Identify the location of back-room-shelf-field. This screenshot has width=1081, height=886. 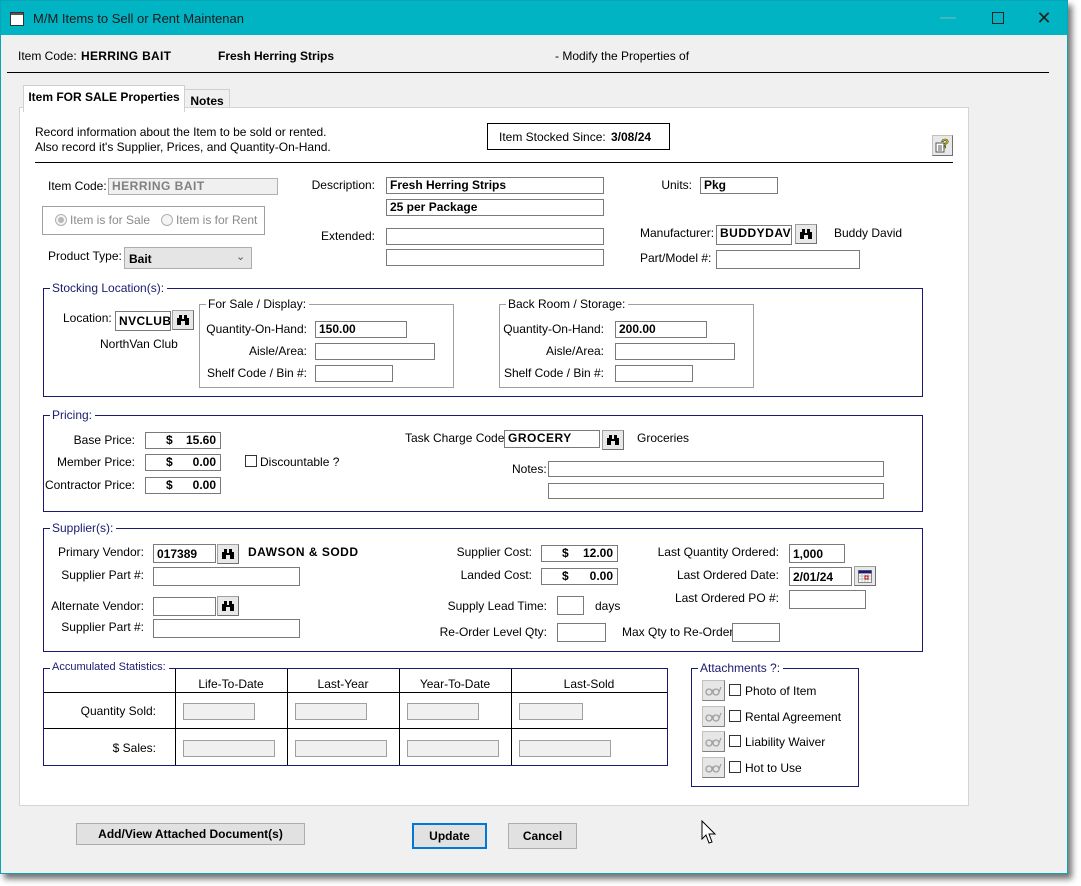
(654, 373).